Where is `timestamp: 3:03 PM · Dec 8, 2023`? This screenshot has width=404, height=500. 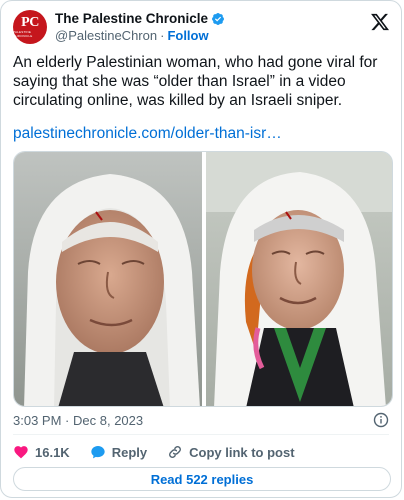
timestamp: 3:03 PM · Dec 8, 2023 is located at coordinates (78, 420).